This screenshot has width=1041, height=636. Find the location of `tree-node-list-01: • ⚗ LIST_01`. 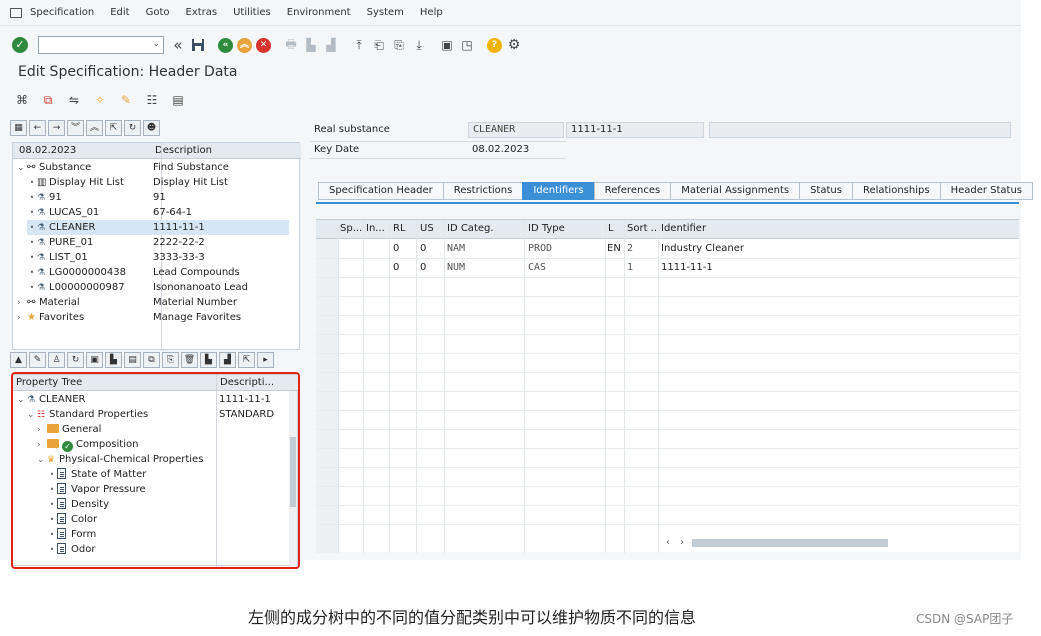

tree-node-list-01: • ⚗ LIST_01 is located at coordinates (92, 257).